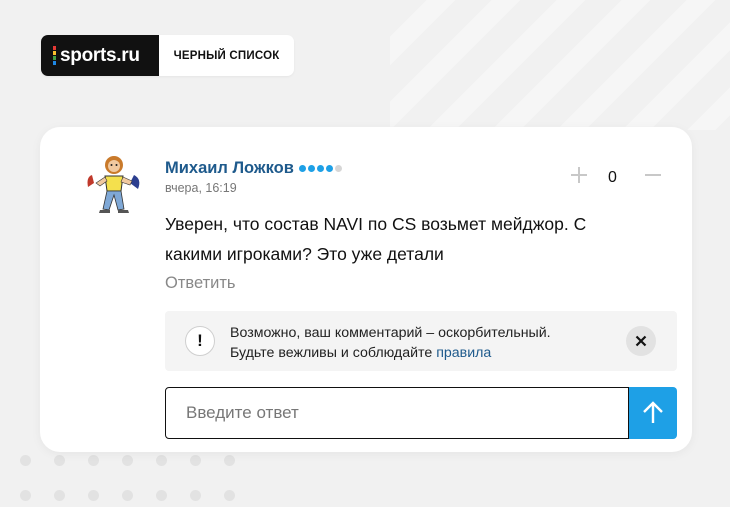  I want to click on brand-header: sports.ru ЧЕРНЫЙ СПИСОК, so click(167, 55).